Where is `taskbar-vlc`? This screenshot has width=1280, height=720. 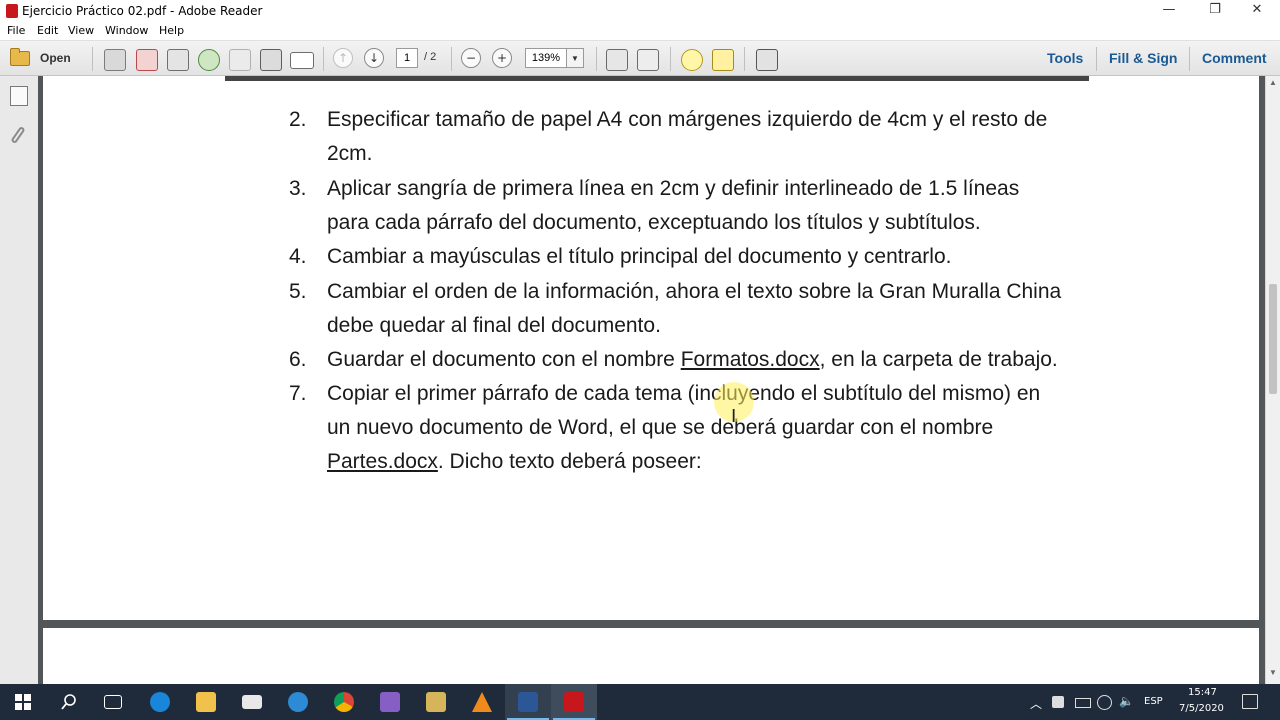
taskbar-vlc is located at coordinates (482, 702).